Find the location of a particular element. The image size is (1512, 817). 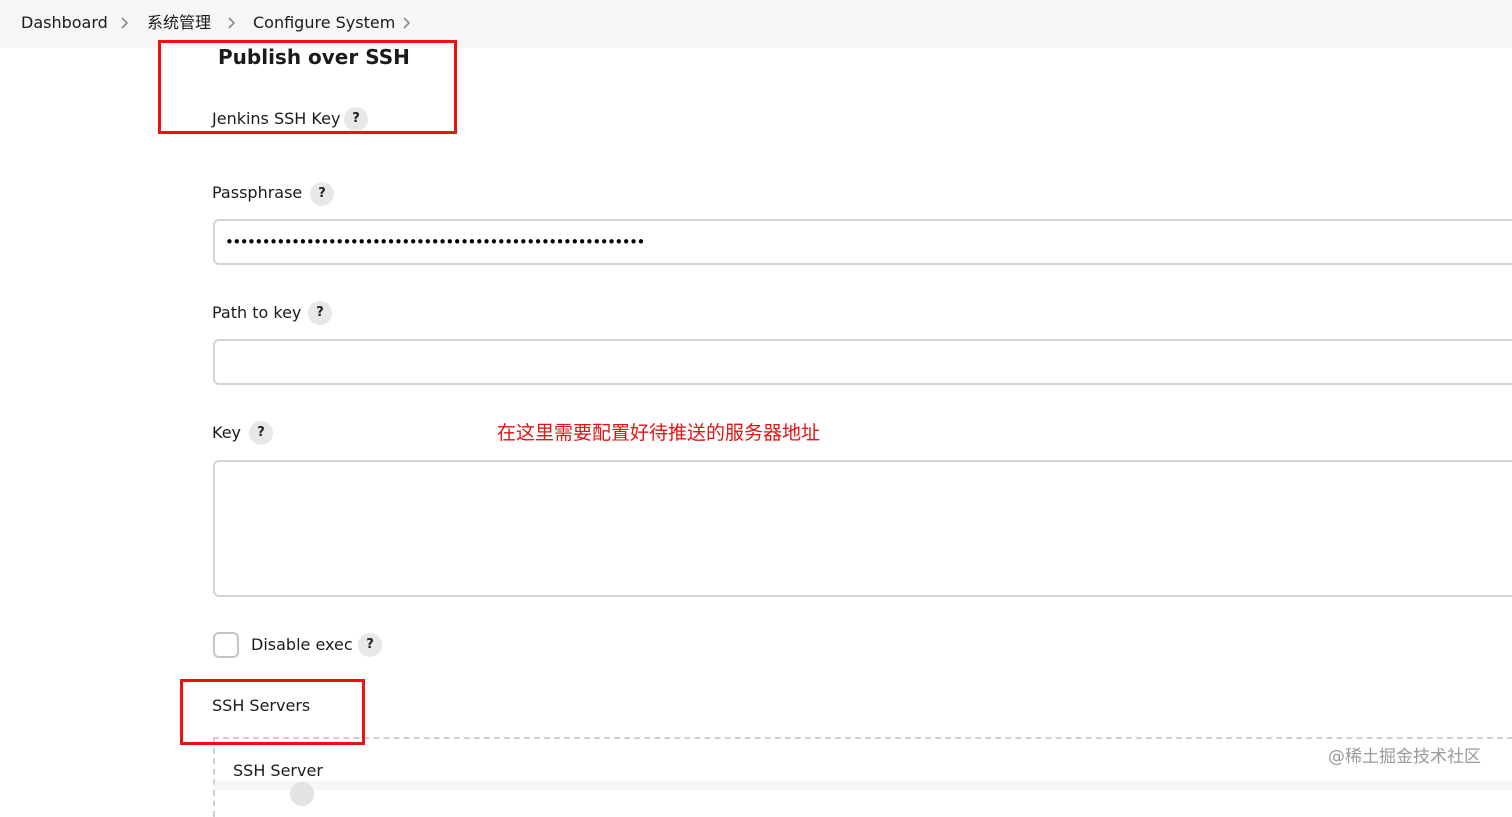

annotation-box-ssh-servers is located at coordinates (272, 712).